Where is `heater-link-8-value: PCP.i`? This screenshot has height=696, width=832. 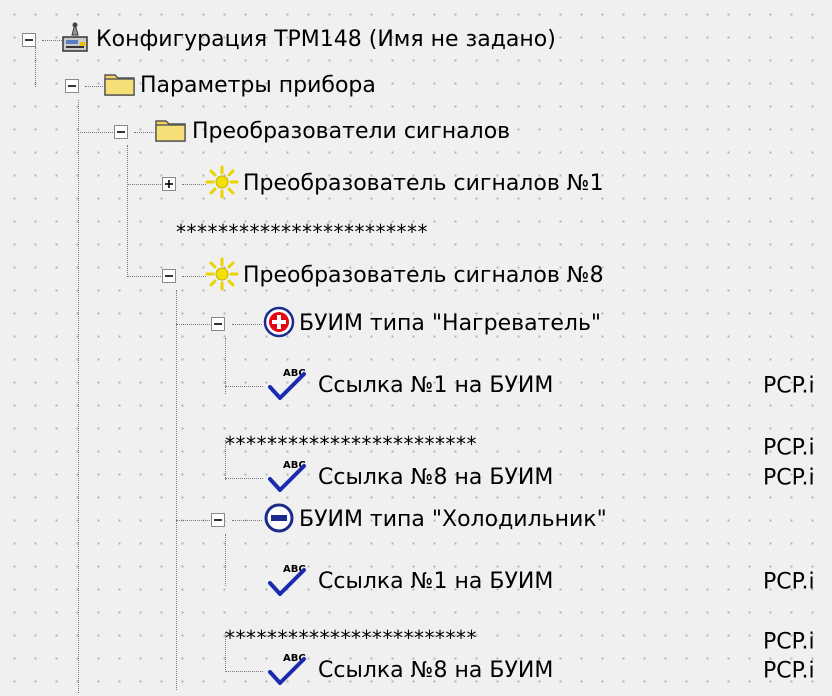
heater-link-8-value: PCP.i is located at coordinates (789, 478).